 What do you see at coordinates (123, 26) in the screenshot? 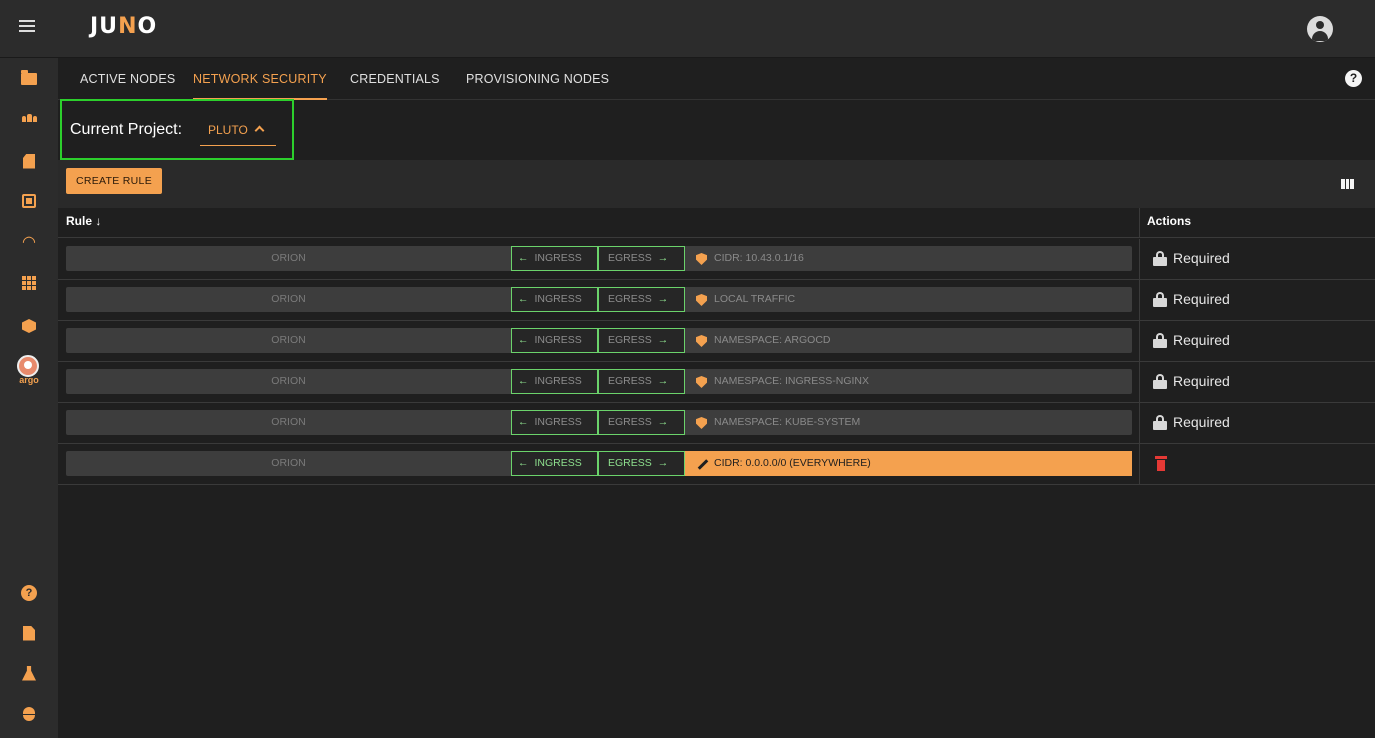
I see `app-logo: JUNO` at bounding box center [123, 26].